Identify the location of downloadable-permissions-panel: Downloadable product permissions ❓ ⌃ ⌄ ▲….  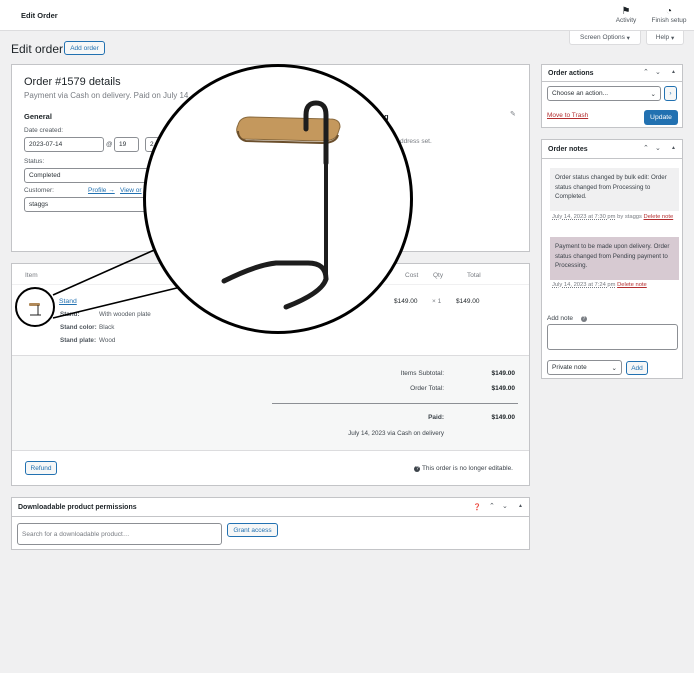
(270, 523).